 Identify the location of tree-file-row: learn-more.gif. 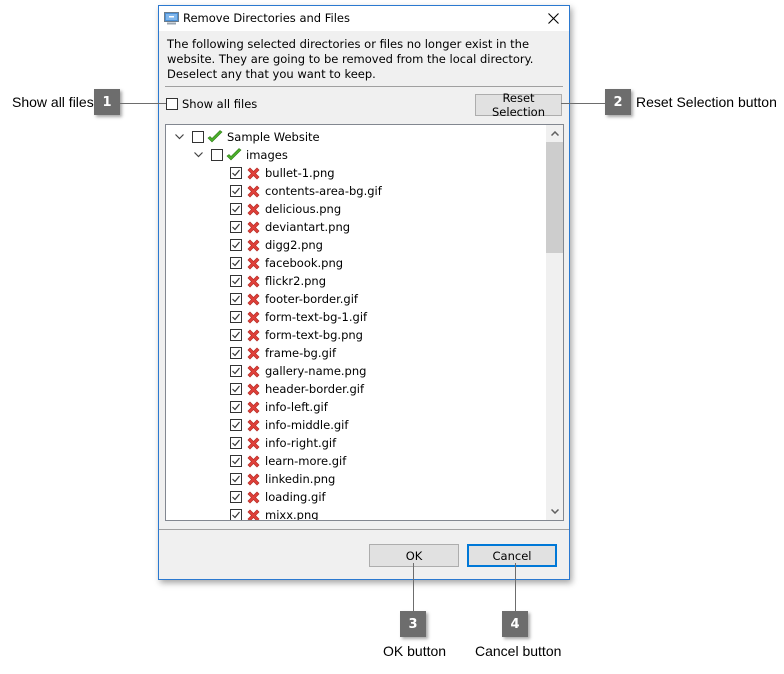
(355, 461).